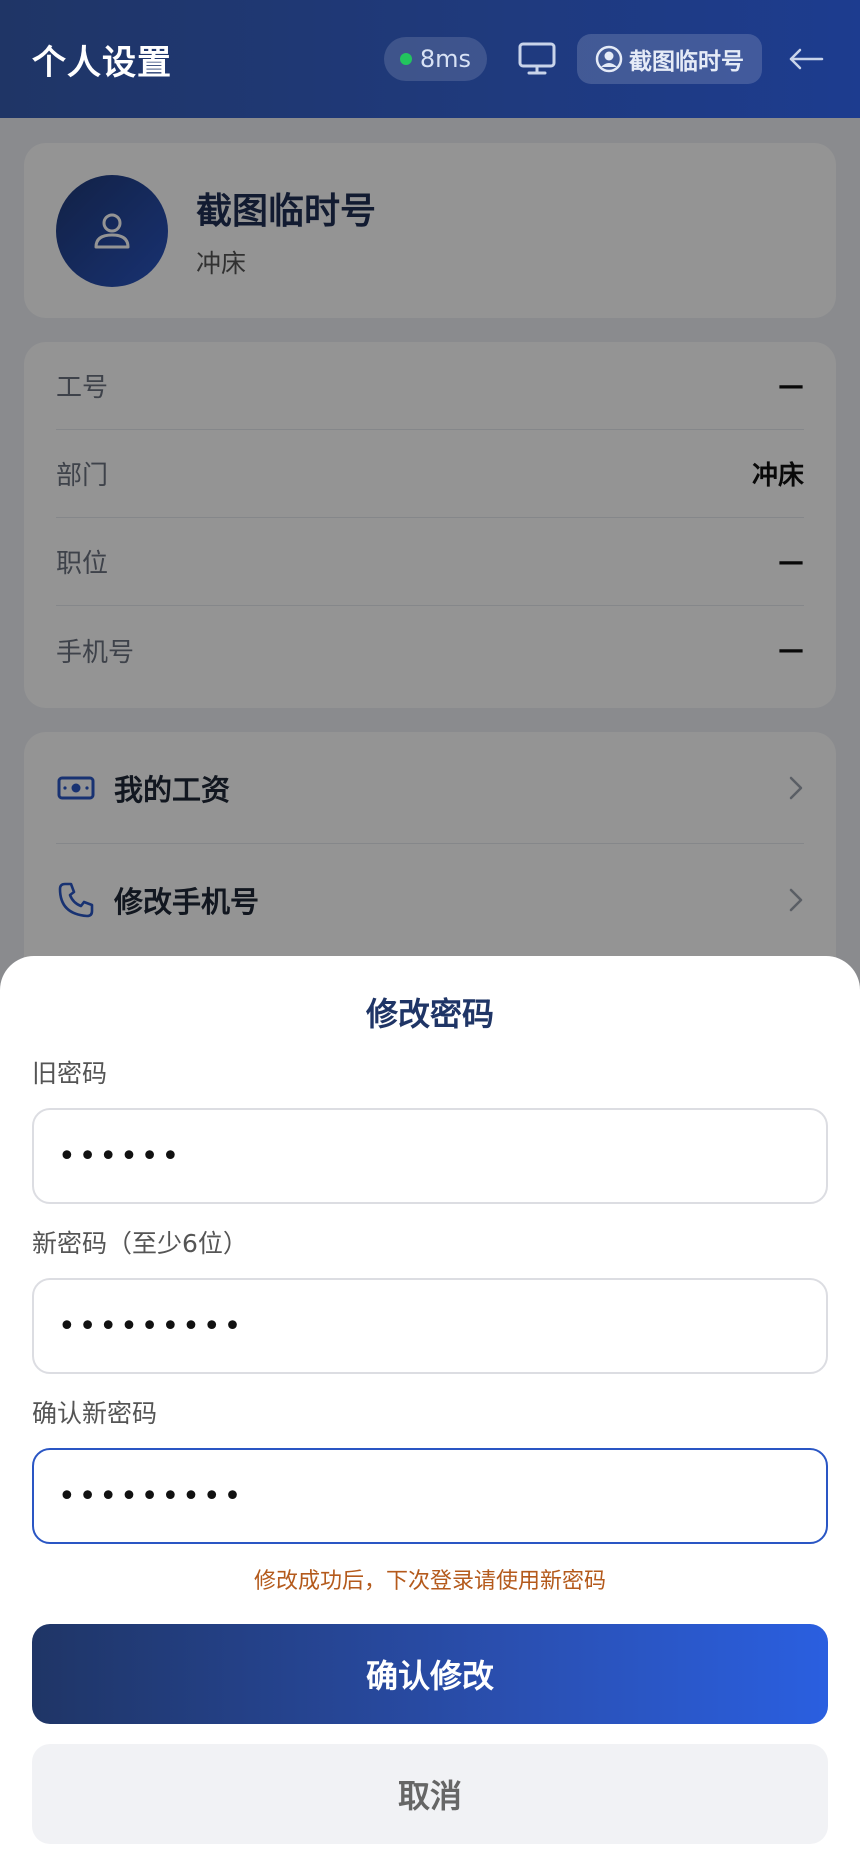  I want to click on monitor-icon, so click(537, 58).